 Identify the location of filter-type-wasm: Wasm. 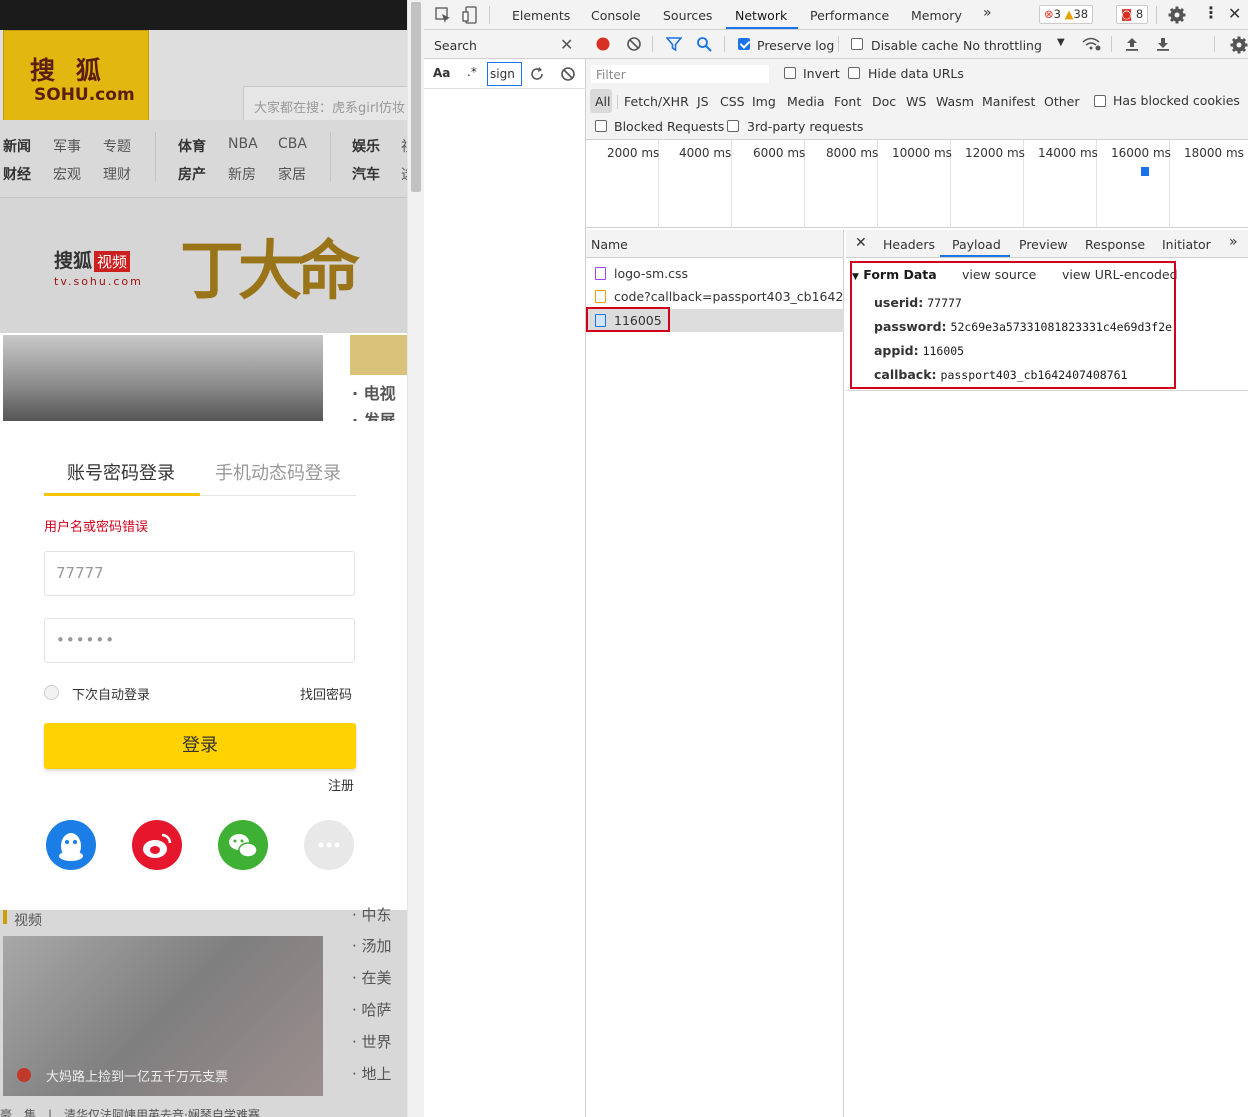
(955, 101).